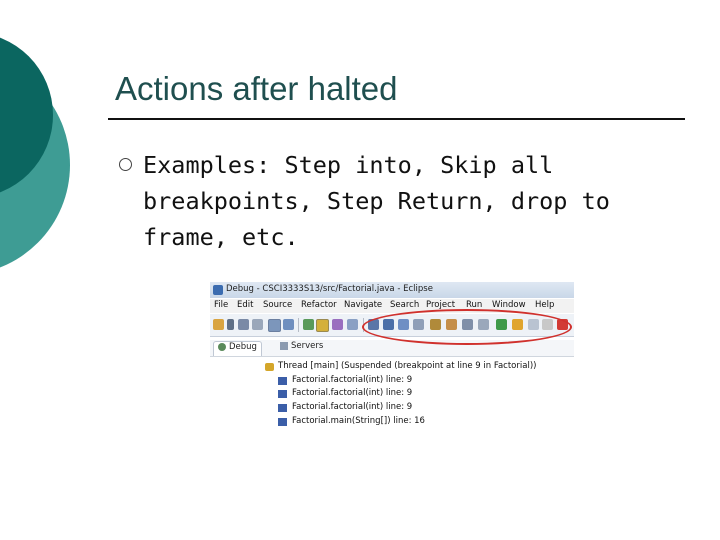 This screenshot has height=540, width=720. What do you see at coordinates (284, 345) in the screenshot?
I see `servers-icon` at bounding box center [284, 345].